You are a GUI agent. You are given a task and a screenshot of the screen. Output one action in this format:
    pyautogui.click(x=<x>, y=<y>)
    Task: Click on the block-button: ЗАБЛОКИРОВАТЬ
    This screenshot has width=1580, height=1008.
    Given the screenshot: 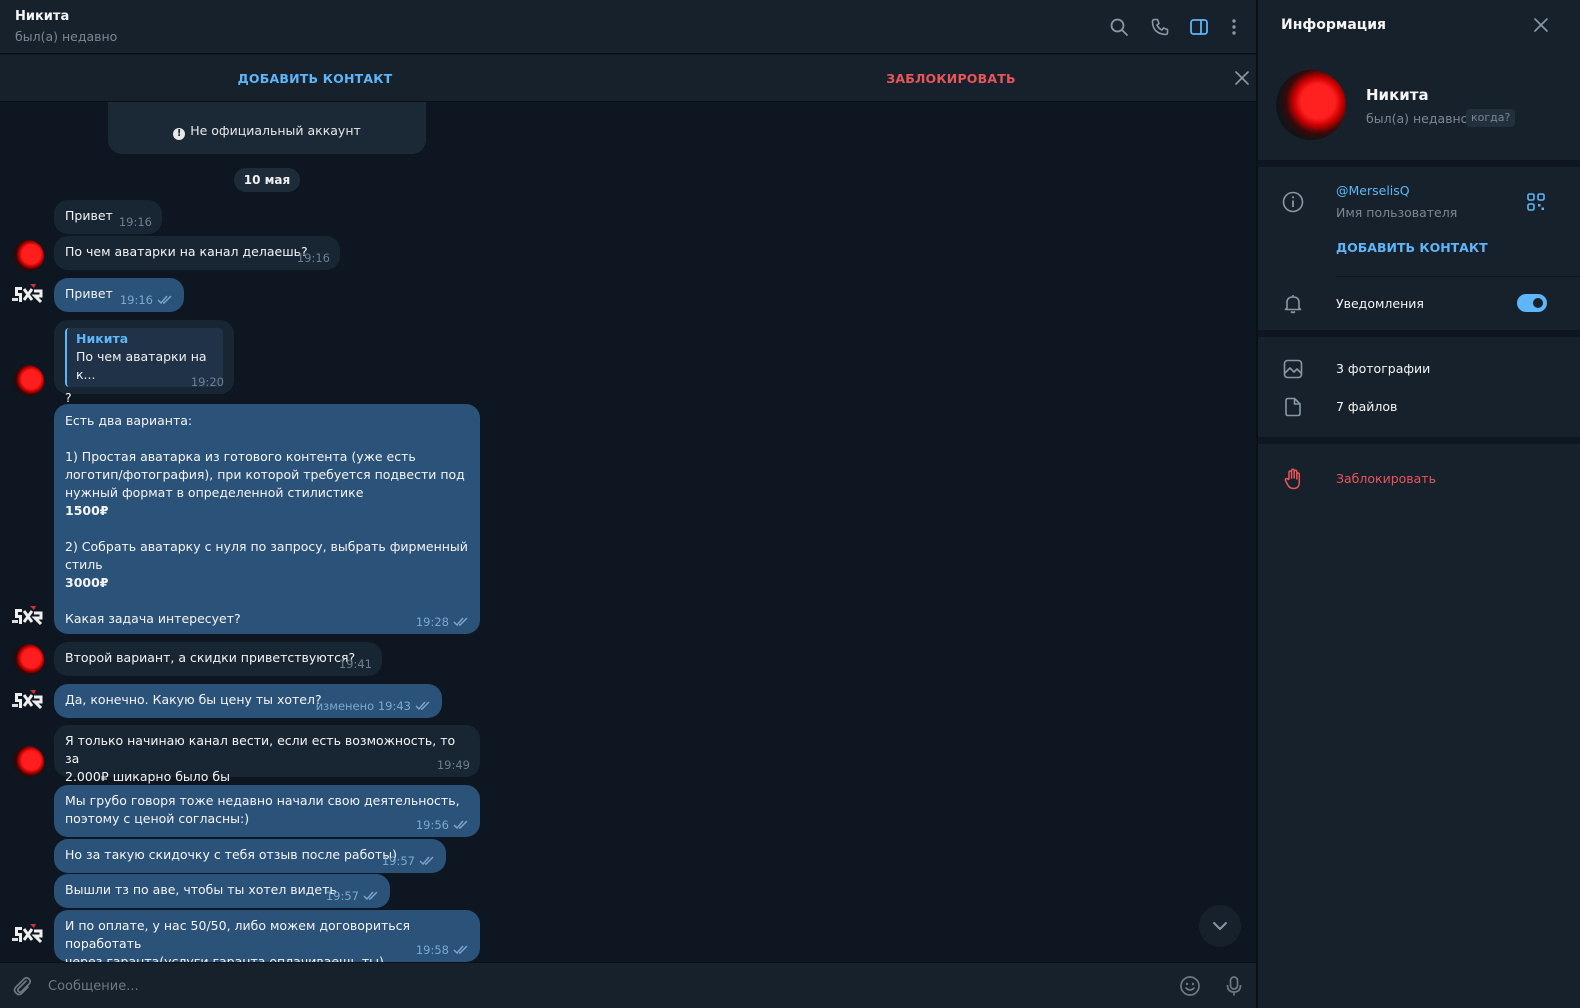 What is the action you would take?
    pyautogui.click(x=951, y=78)
    